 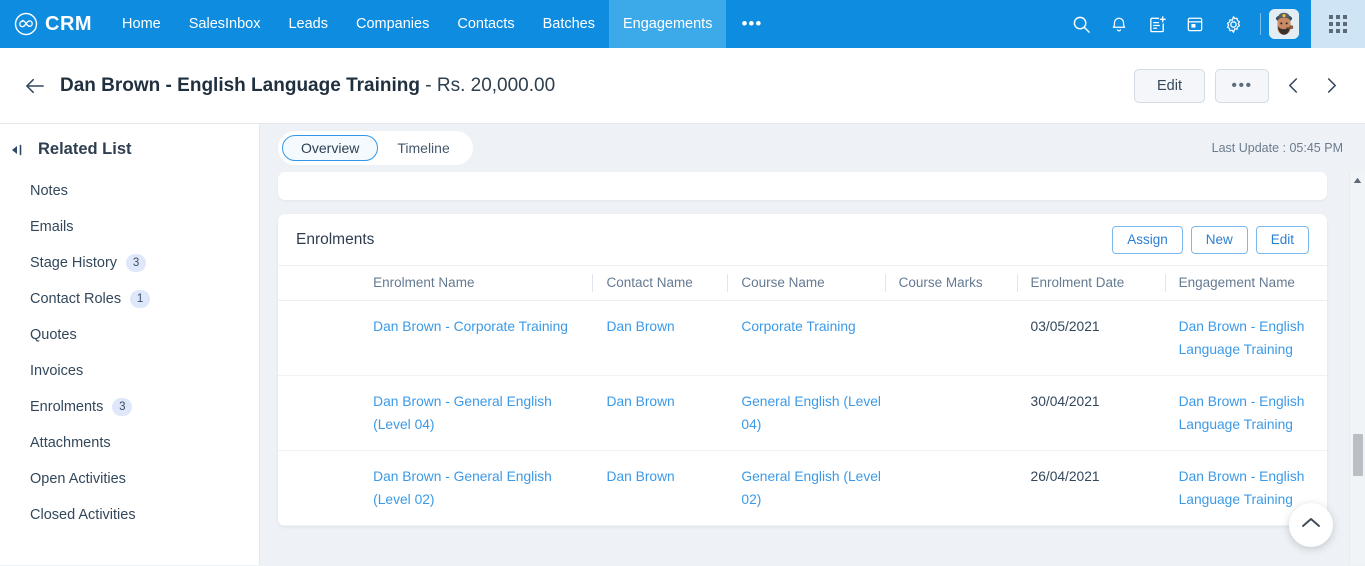 What do you see at coordinates (83, 515) in the screenshot?
I see `sidebar-item-label: Closed Activities` at bounding box center [83, 515].